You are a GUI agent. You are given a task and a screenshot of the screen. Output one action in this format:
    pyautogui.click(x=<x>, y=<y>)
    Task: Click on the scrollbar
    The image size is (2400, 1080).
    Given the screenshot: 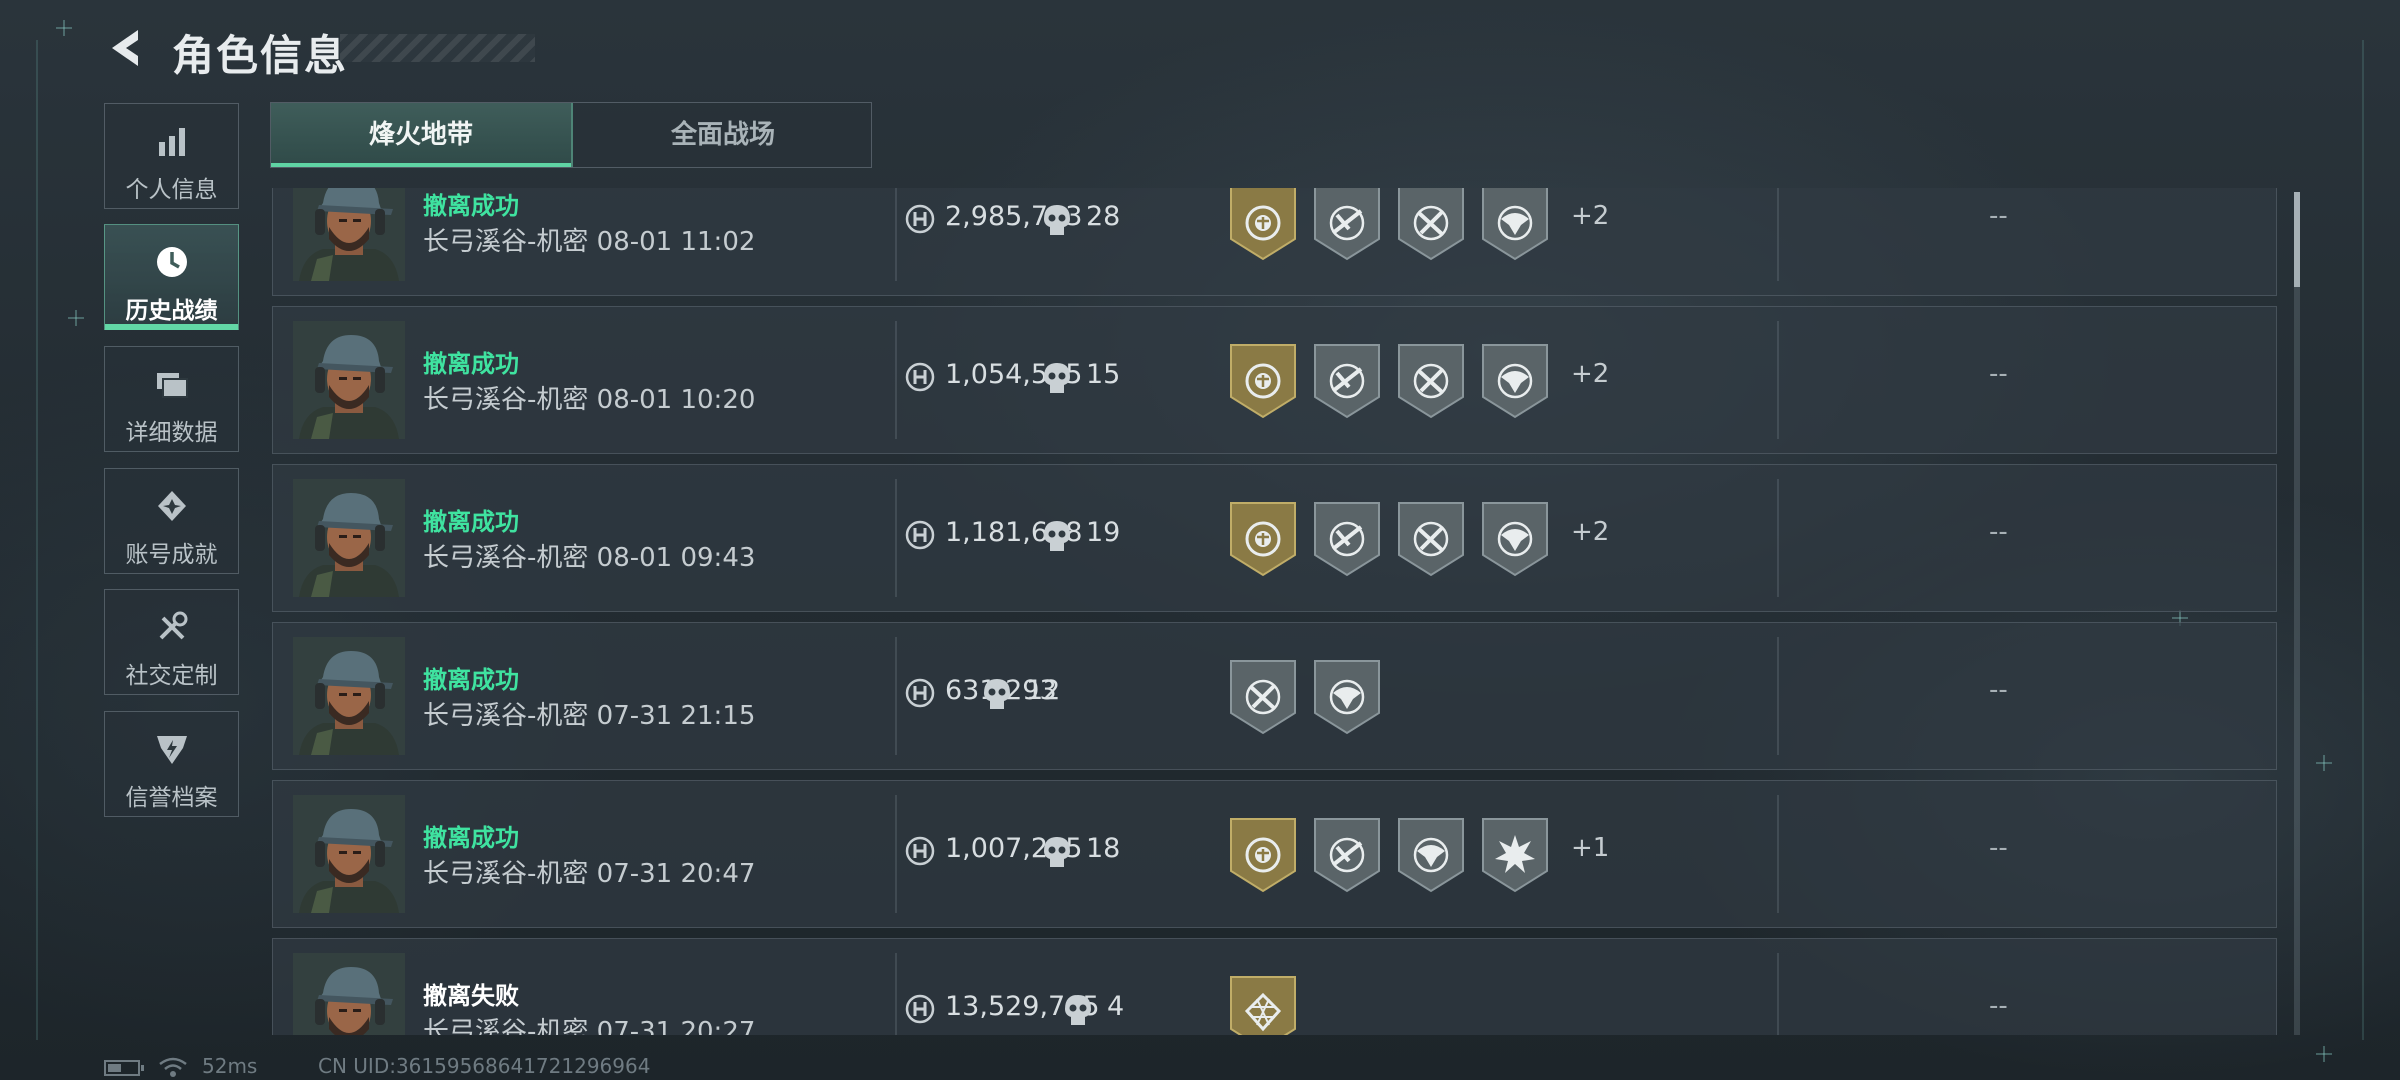 What is the action you would take?
    pyautogui.click(x=2297, y=613)
    